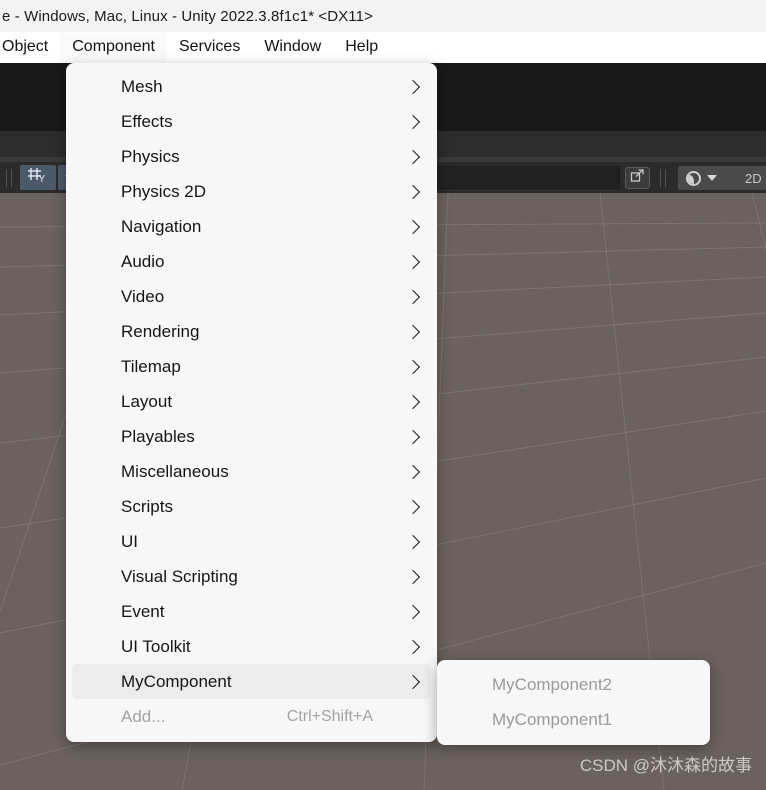 Image resolution: width=766 pixels, height=790 pixels. Describe the element at coordinates (251, 681) in the screenshot. I see `menu-item-mycomponent: MyComponent` at that location.